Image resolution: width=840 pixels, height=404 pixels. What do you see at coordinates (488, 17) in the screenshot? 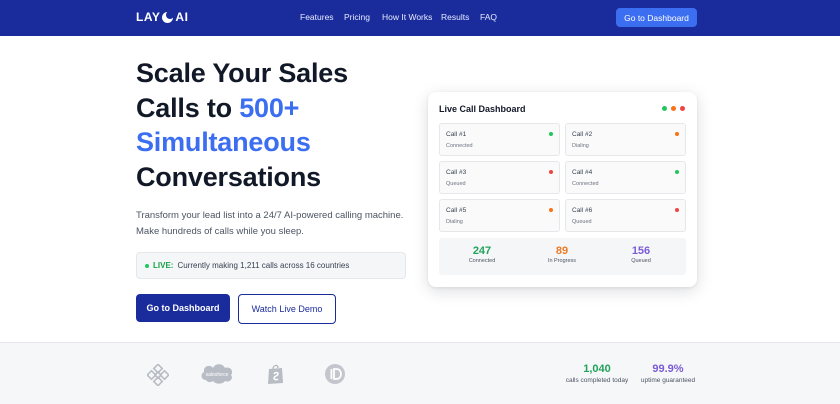
I see `nav-faq: FAQ` at bounding box center [488, 17].